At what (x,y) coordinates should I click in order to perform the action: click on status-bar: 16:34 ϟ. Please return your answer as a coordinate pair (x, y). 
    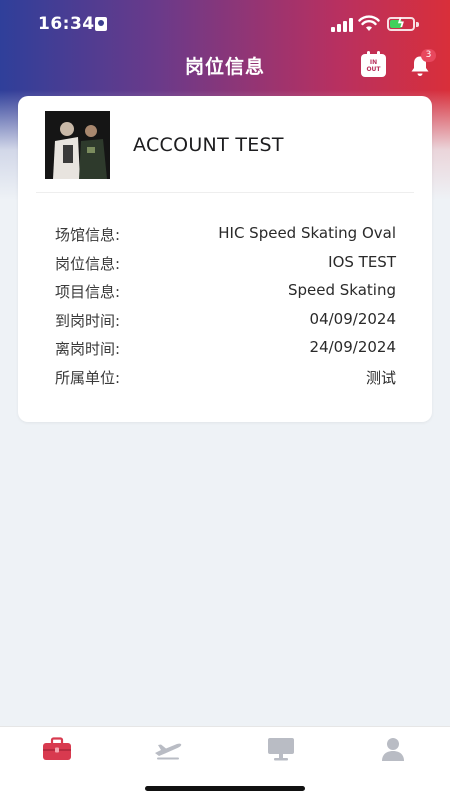
    Looking at the image, I should click on (225, 24).